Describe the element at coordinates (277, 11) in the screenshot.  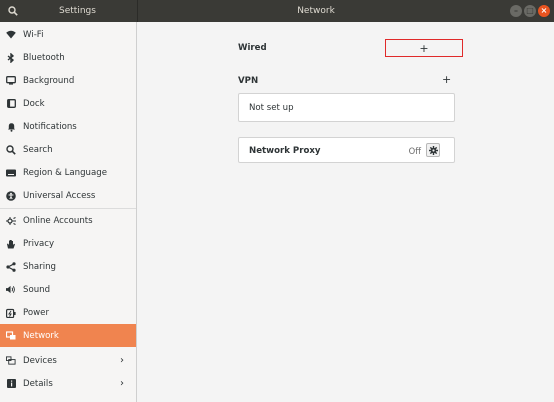
I see `header-bar: Settings Network – □ ×` at that location.